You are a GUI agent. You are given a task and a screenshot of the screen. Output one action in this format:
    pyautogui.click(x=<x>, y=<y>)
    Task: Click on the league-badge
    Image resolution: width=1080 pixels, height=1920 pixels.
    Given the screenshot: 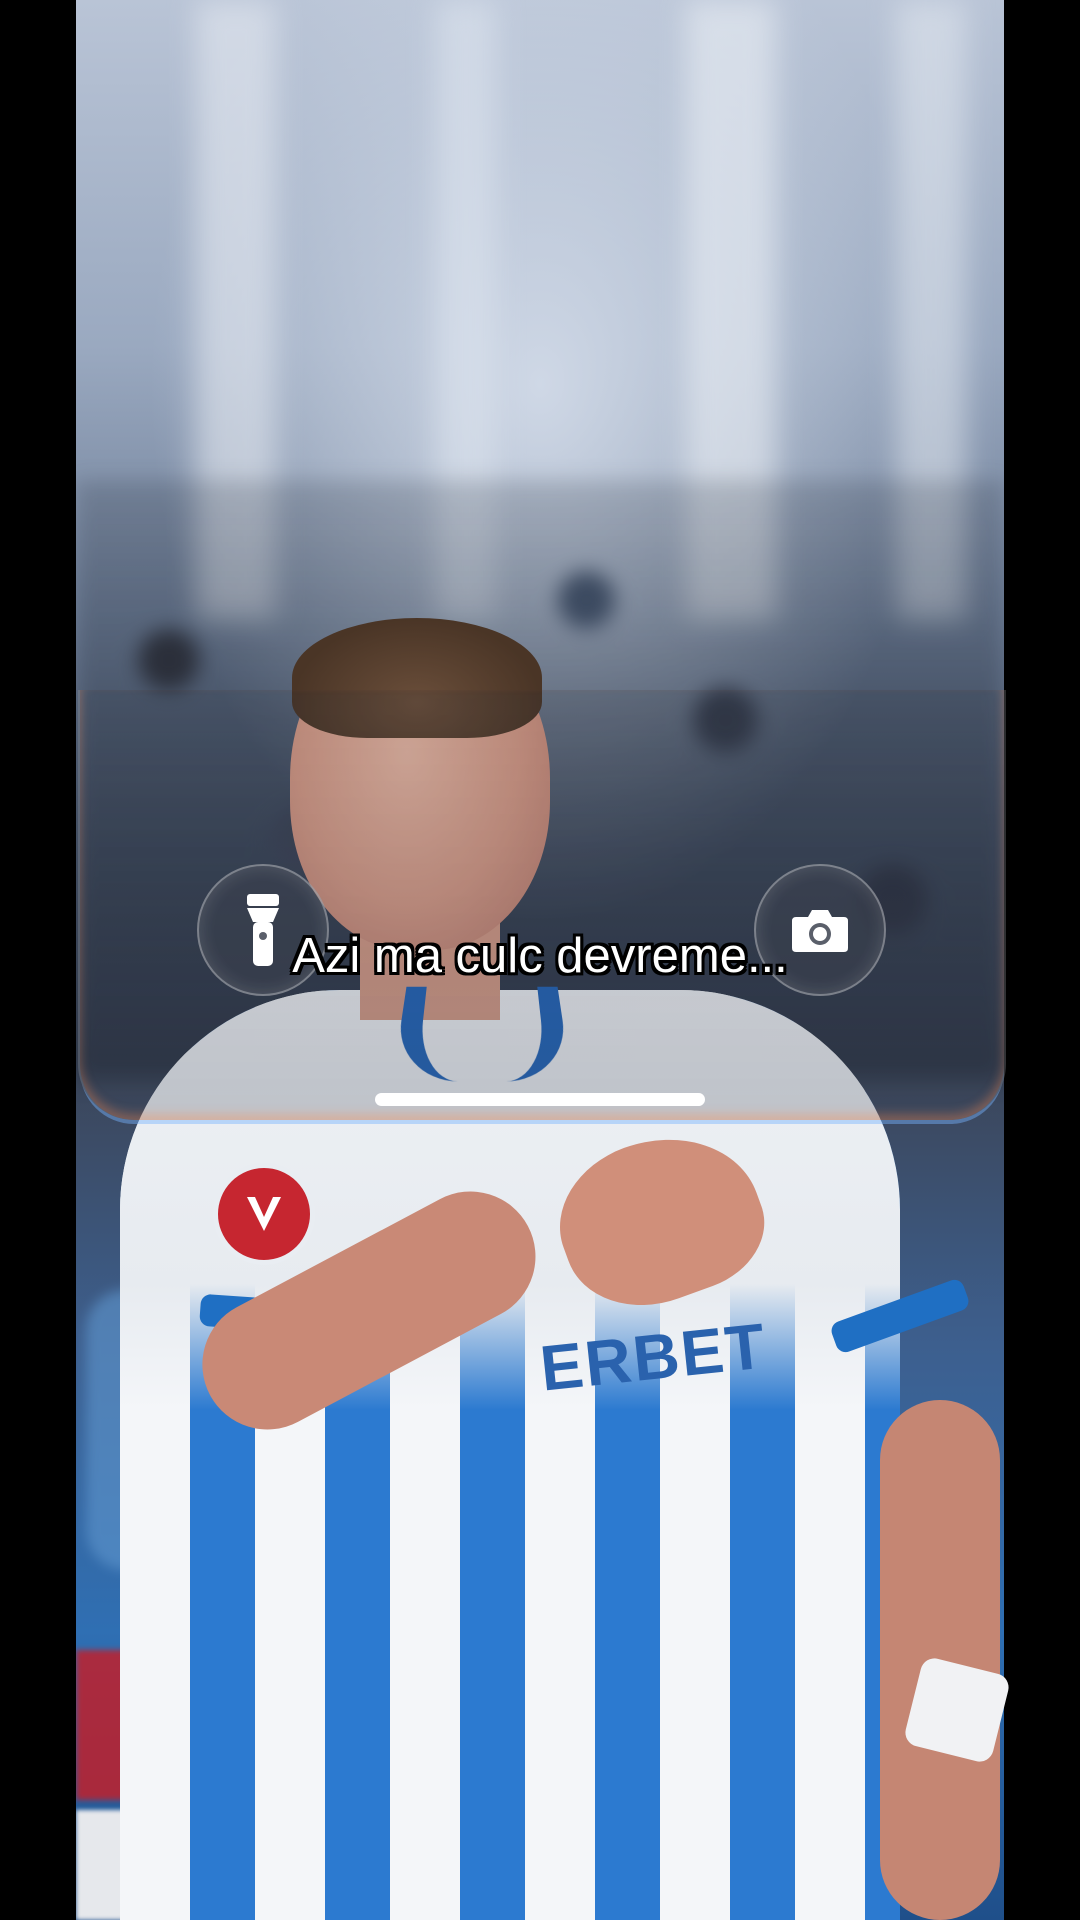 What is the action you would take?
    pyautogui.click(x=264, y=1214)
    